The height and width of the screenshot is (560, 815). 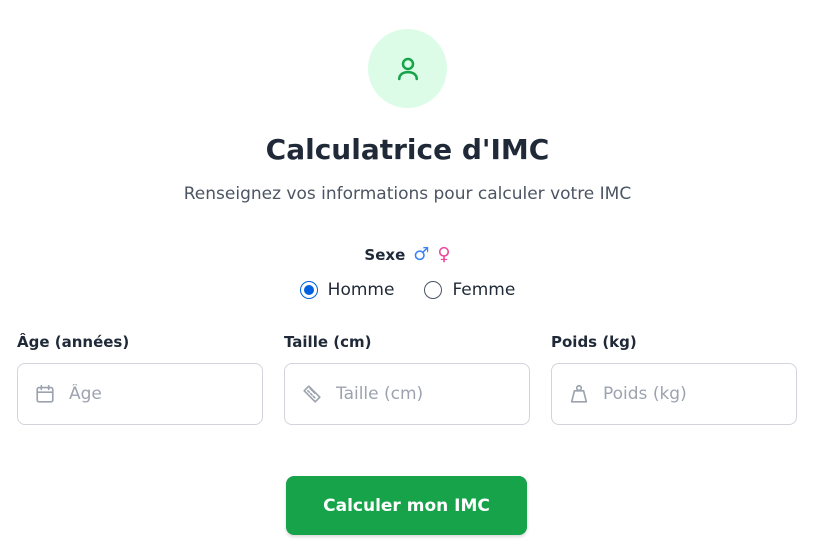 I want to click on age-label: Âge (années), so click(x=73, y=342).